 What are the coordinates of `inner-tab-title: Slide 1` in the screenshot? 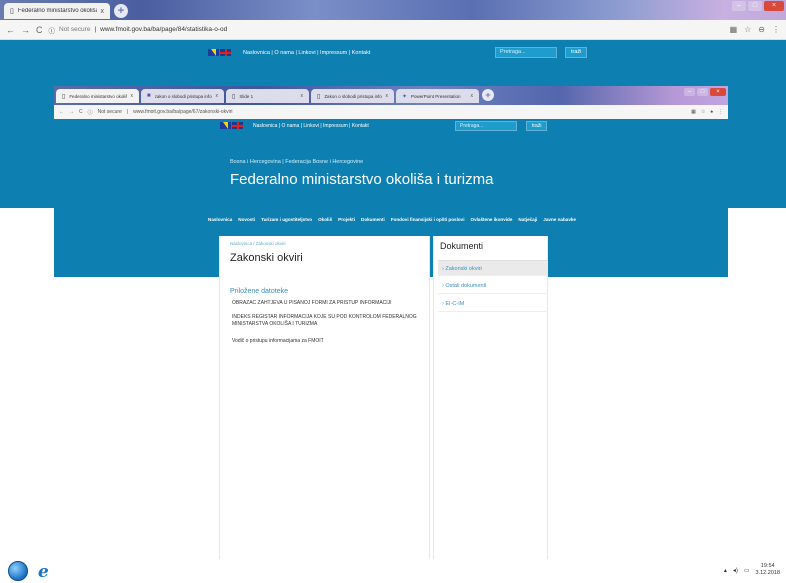 It's located at (246, 96).